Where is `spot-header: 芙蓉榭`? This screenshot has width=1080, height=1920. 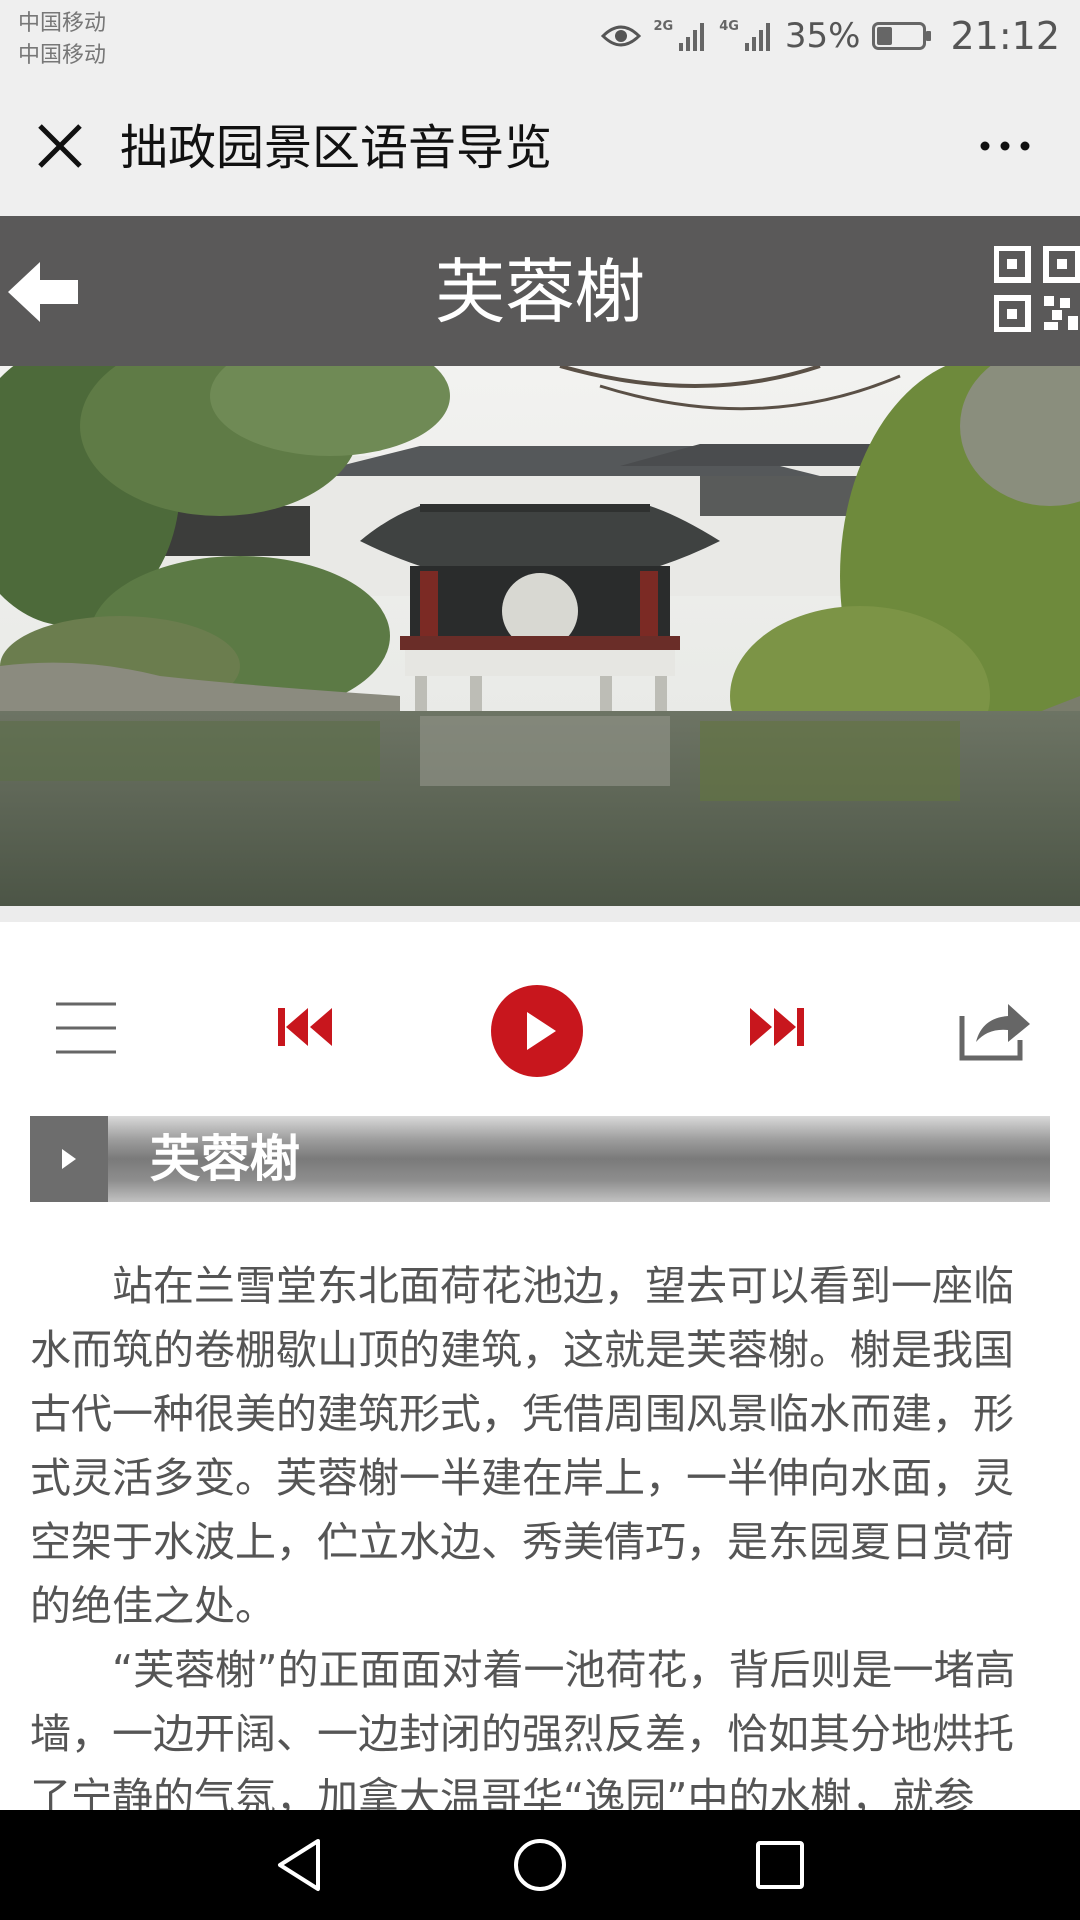 spot-header: 芙蓉榭 is located at coordinates (540, 291).